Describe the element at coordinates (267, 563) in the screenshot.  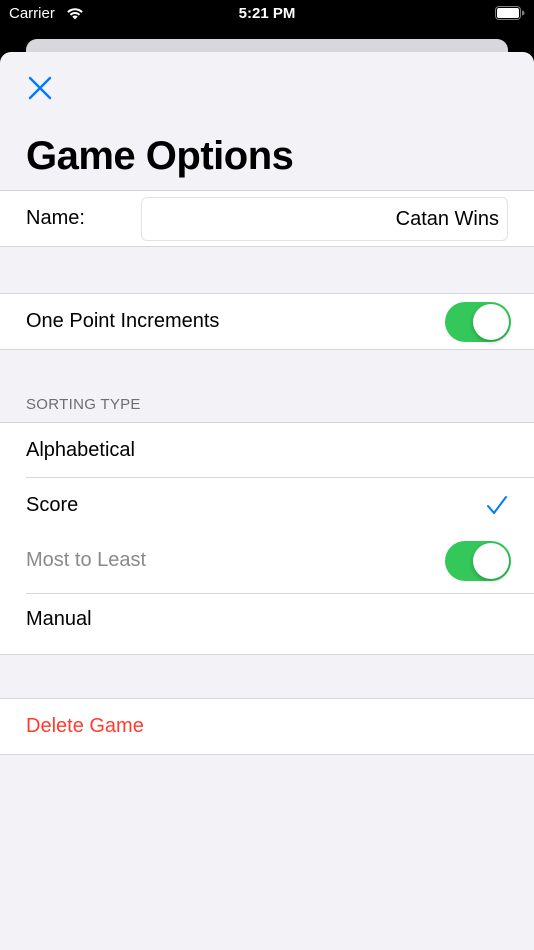
I see `most-to-least-row: Most to Least` at that location.